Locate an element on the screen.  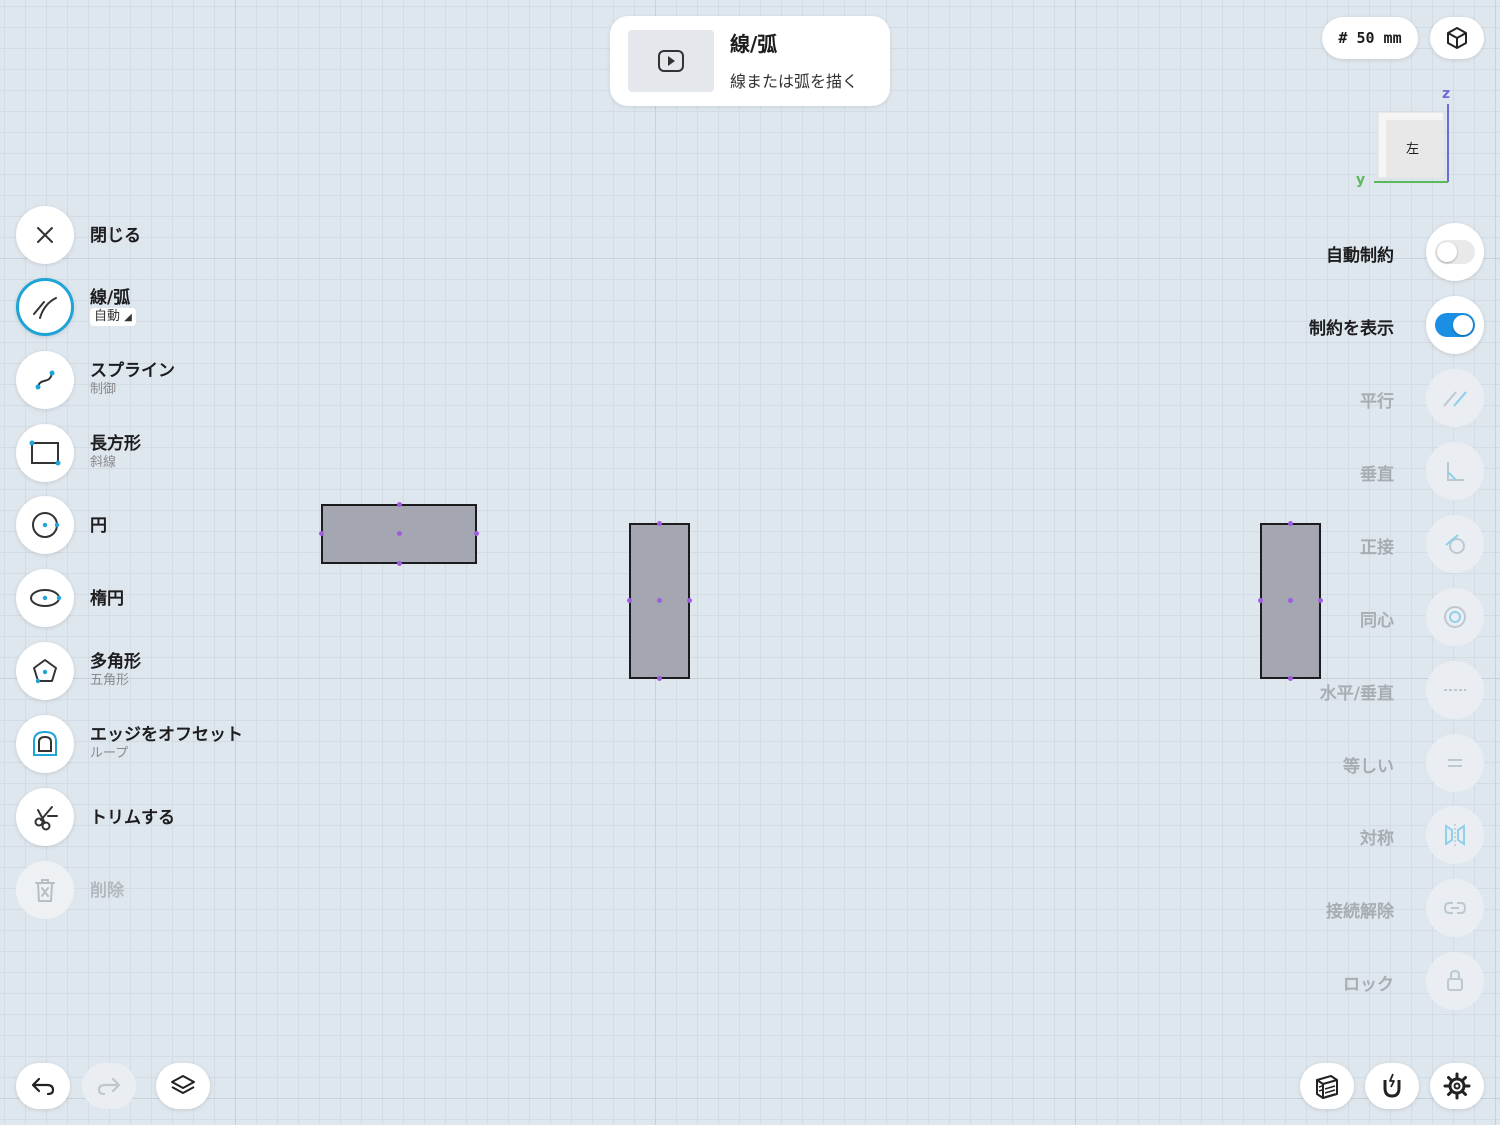
spline-button is located at coordinates (45, 380).